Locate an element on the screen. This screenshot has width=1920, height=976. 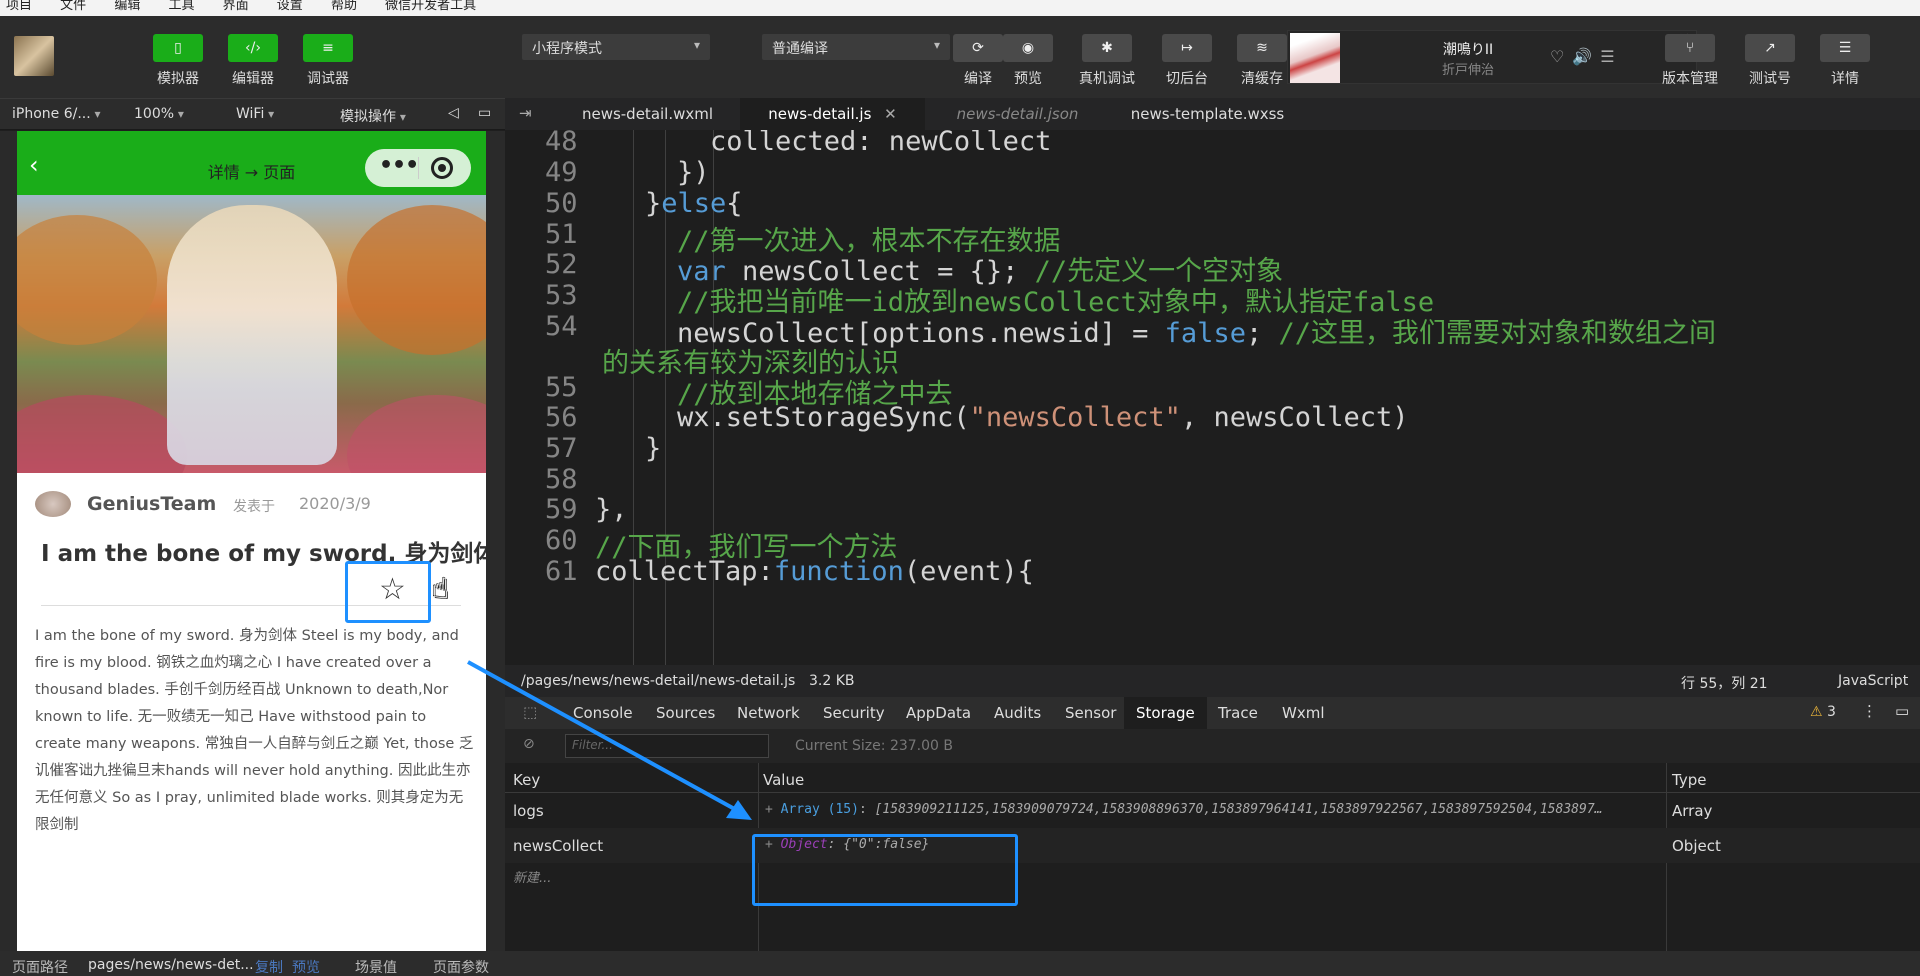
annotation-arrow is located at coordinates (609, 740).